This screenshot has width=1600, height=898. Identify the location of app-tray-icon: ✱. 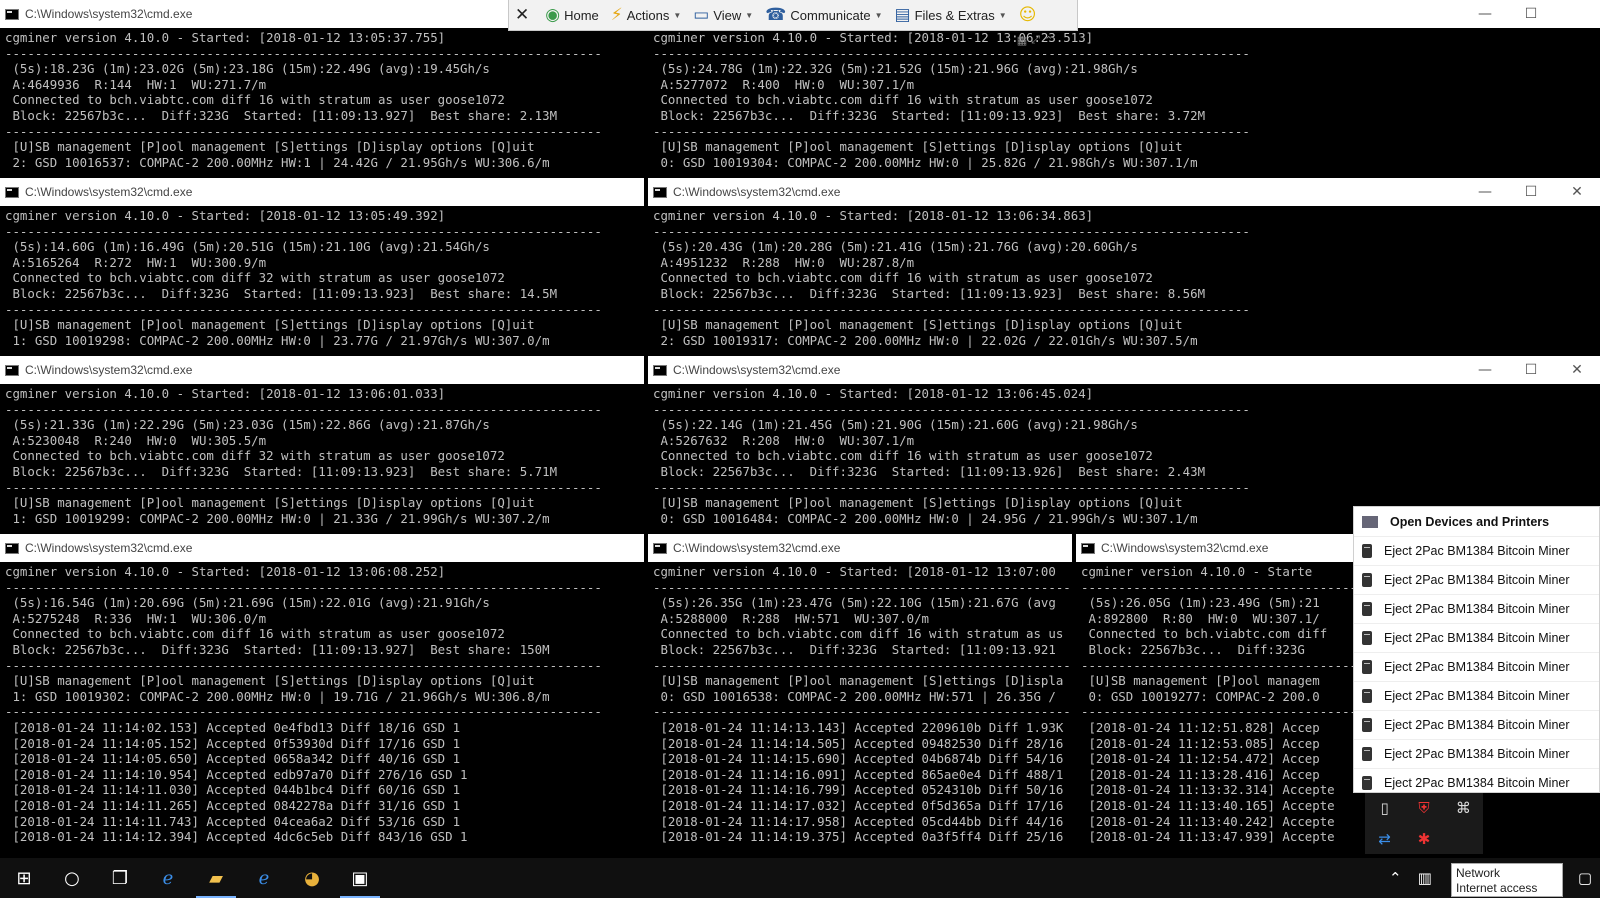
(1424, 839).